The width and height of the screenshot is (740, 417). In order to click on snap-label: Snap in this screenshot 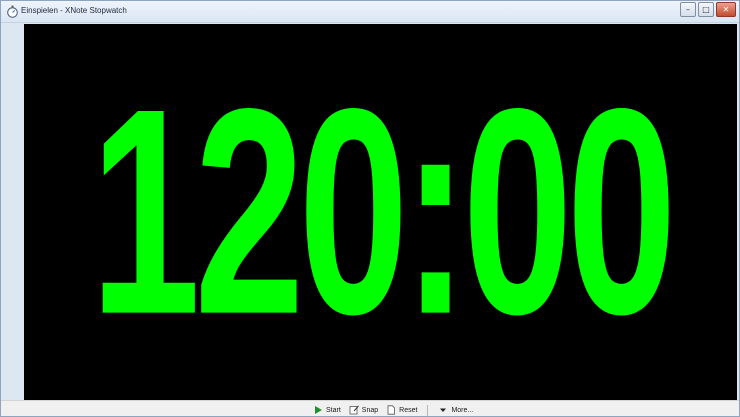, I will do `click(370, 410)`.